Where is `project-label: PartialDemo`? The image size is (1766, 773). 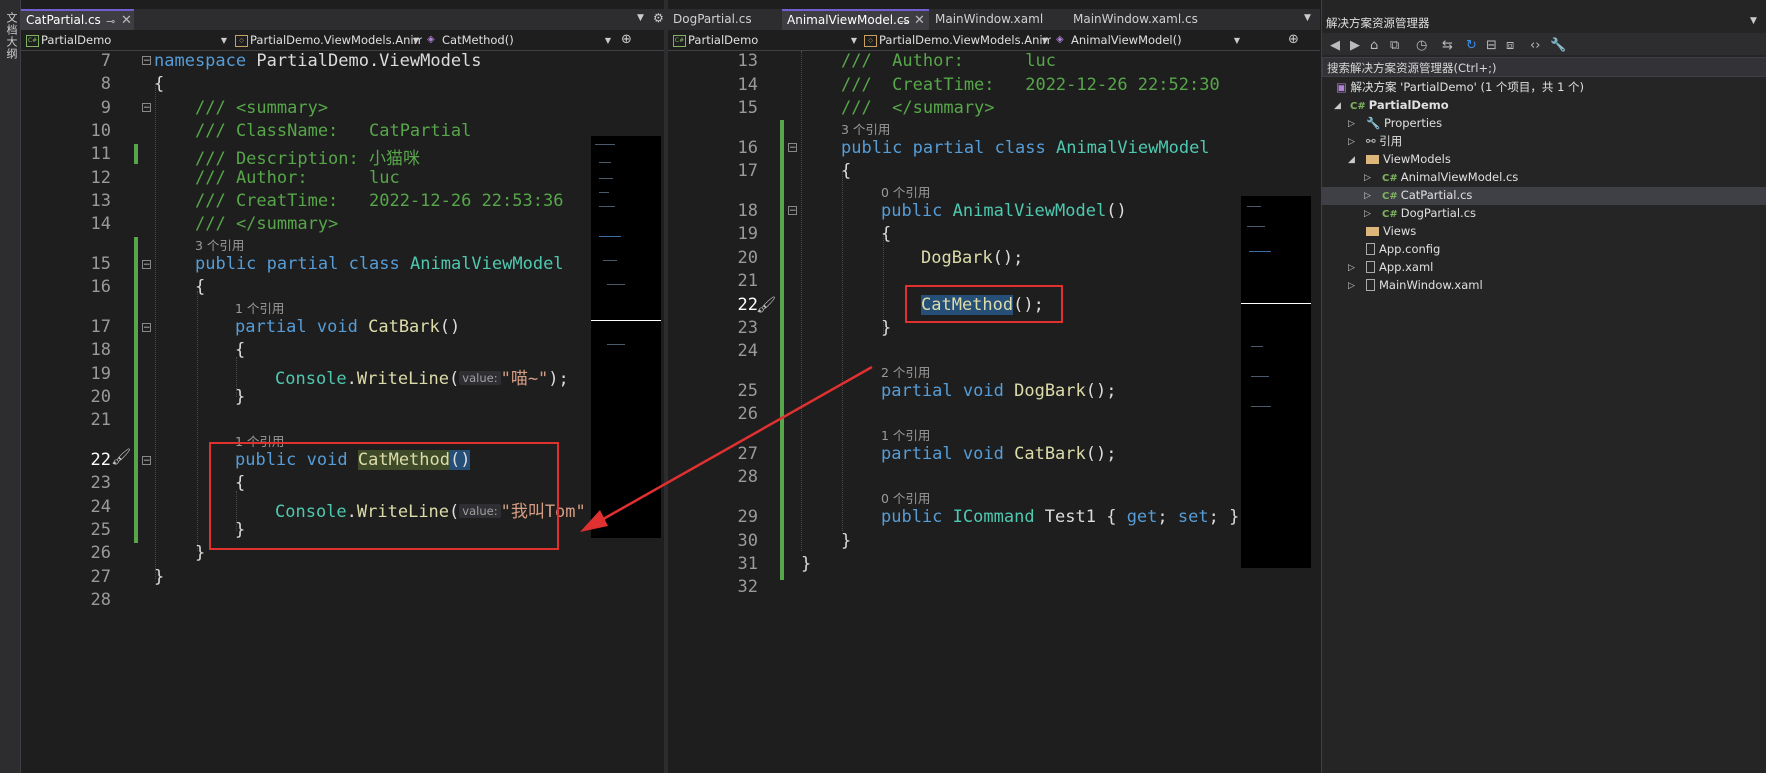
project-label: PartialDemo is located at coordinates (1408, 105).